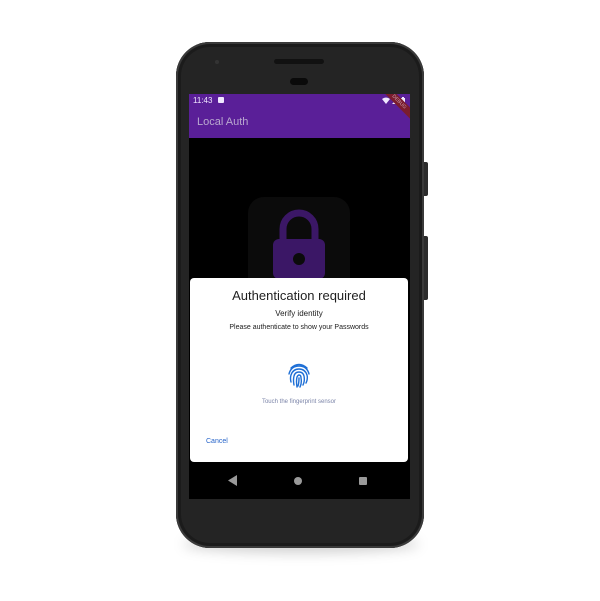 The width and height of the screenshot is (600, 601). Describe the element at coordinates (232, 480) in the screenshot. I see `back-triangle-icon` at that location.